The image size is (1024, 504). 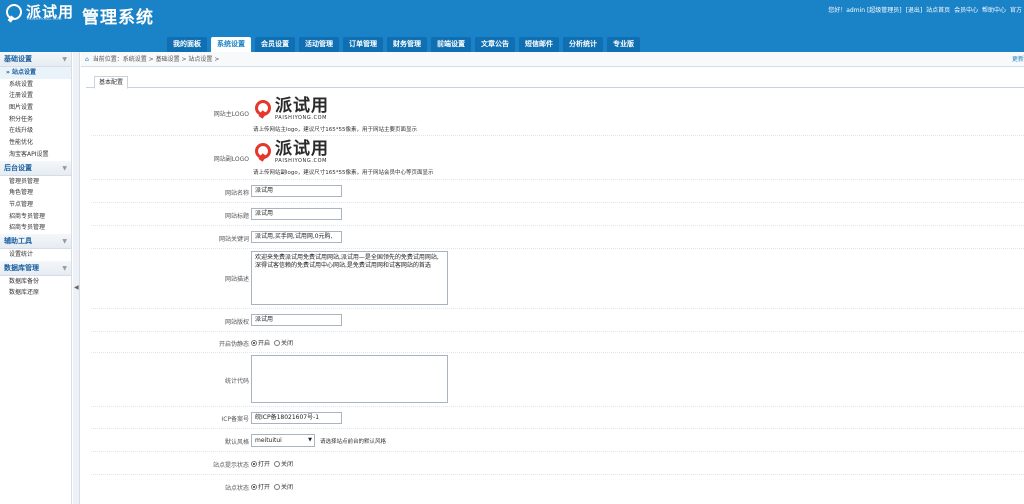 What do you see at coordinates (495, 44) in the screenshot?
I see `nav-tab-articles: 文章公告` at bounding box center [495, 44].